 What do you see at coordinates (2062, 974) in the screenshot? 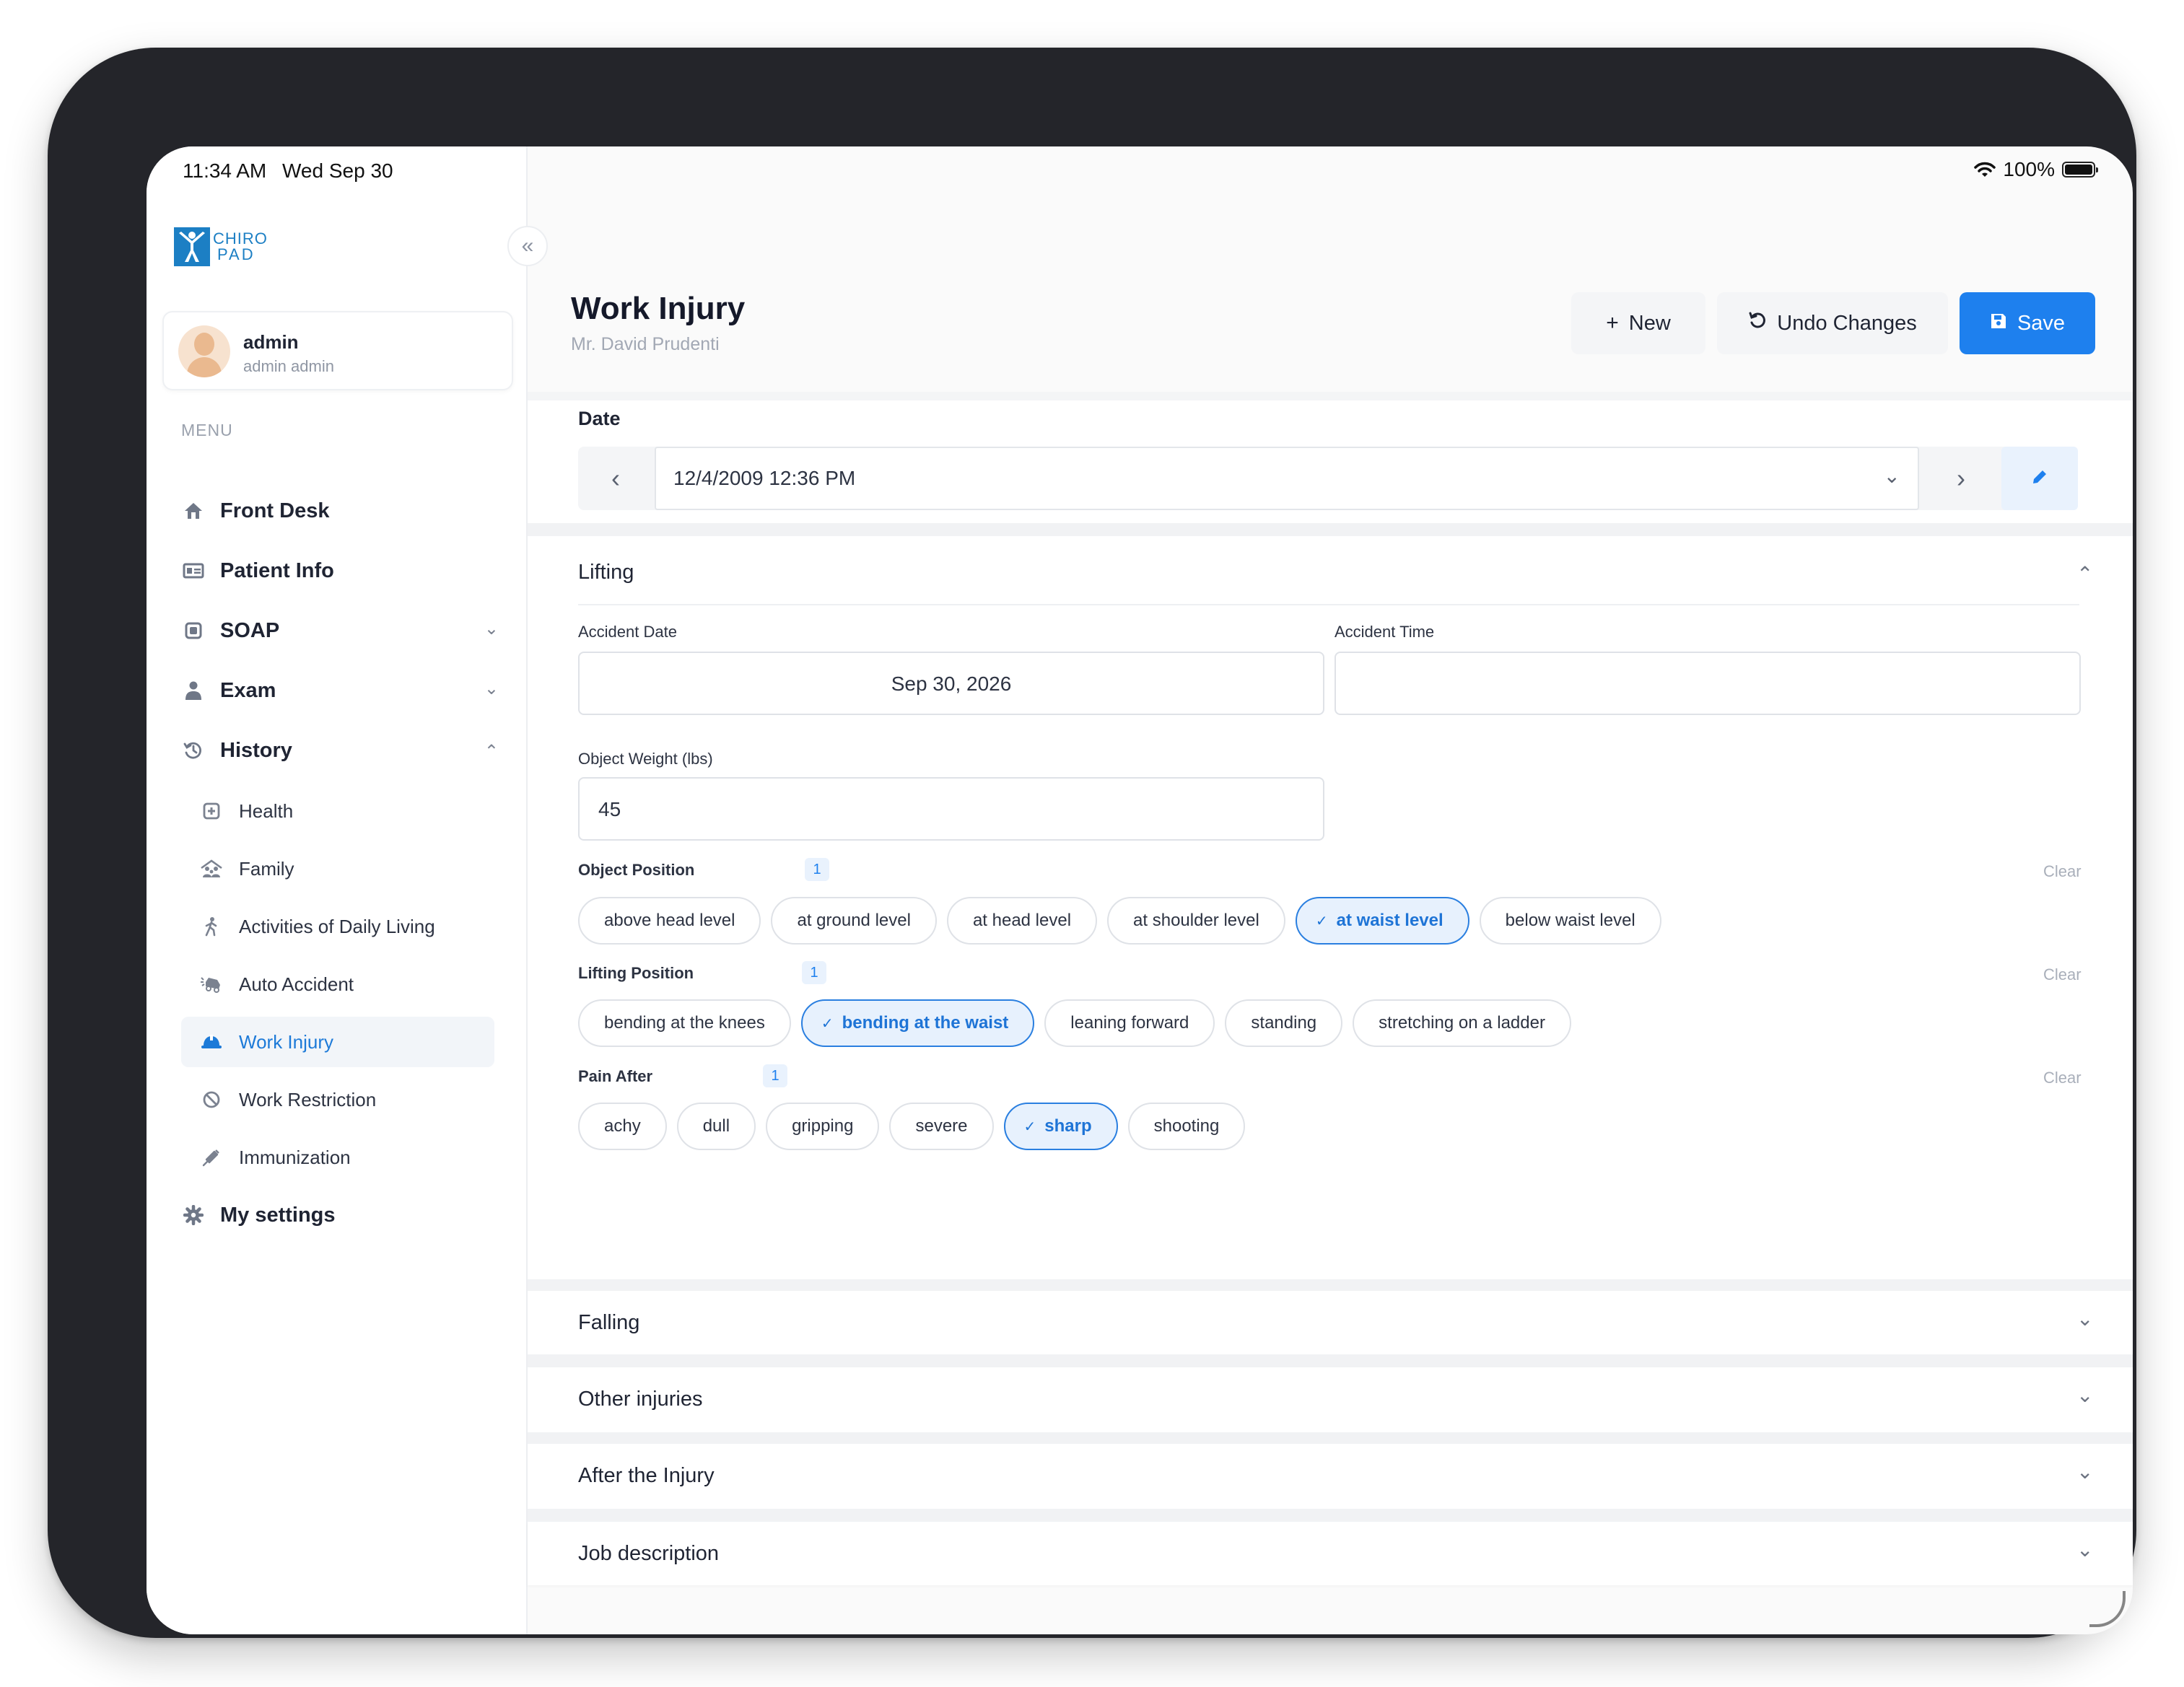
I see `lifting-position-clear-link: Clear` at bounding box center [2062, 974].